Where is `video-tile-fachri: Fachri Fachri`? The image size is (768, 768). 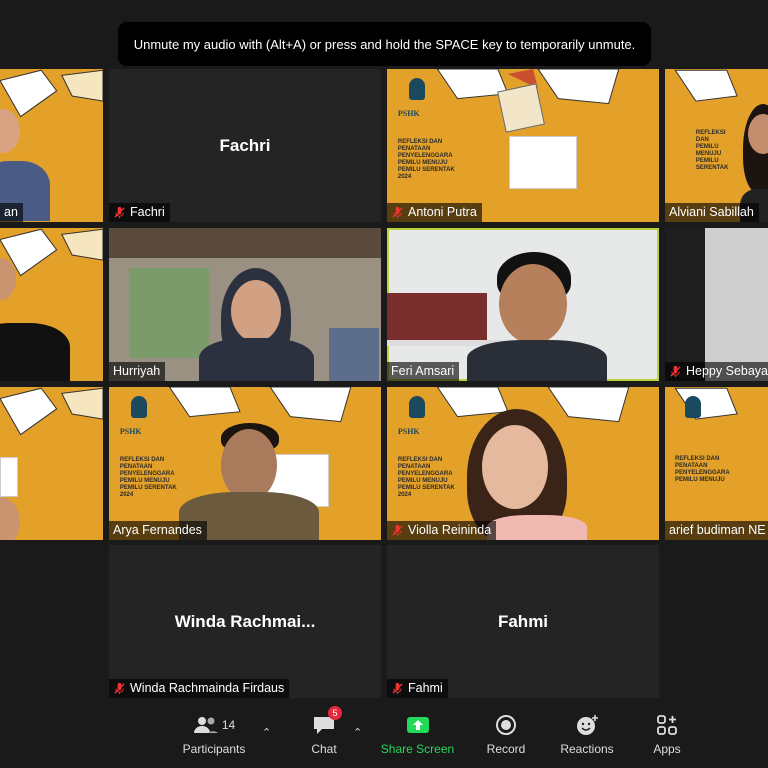 video-tile-fachri: Fachri Fachri is located at coordinates (245, 145).